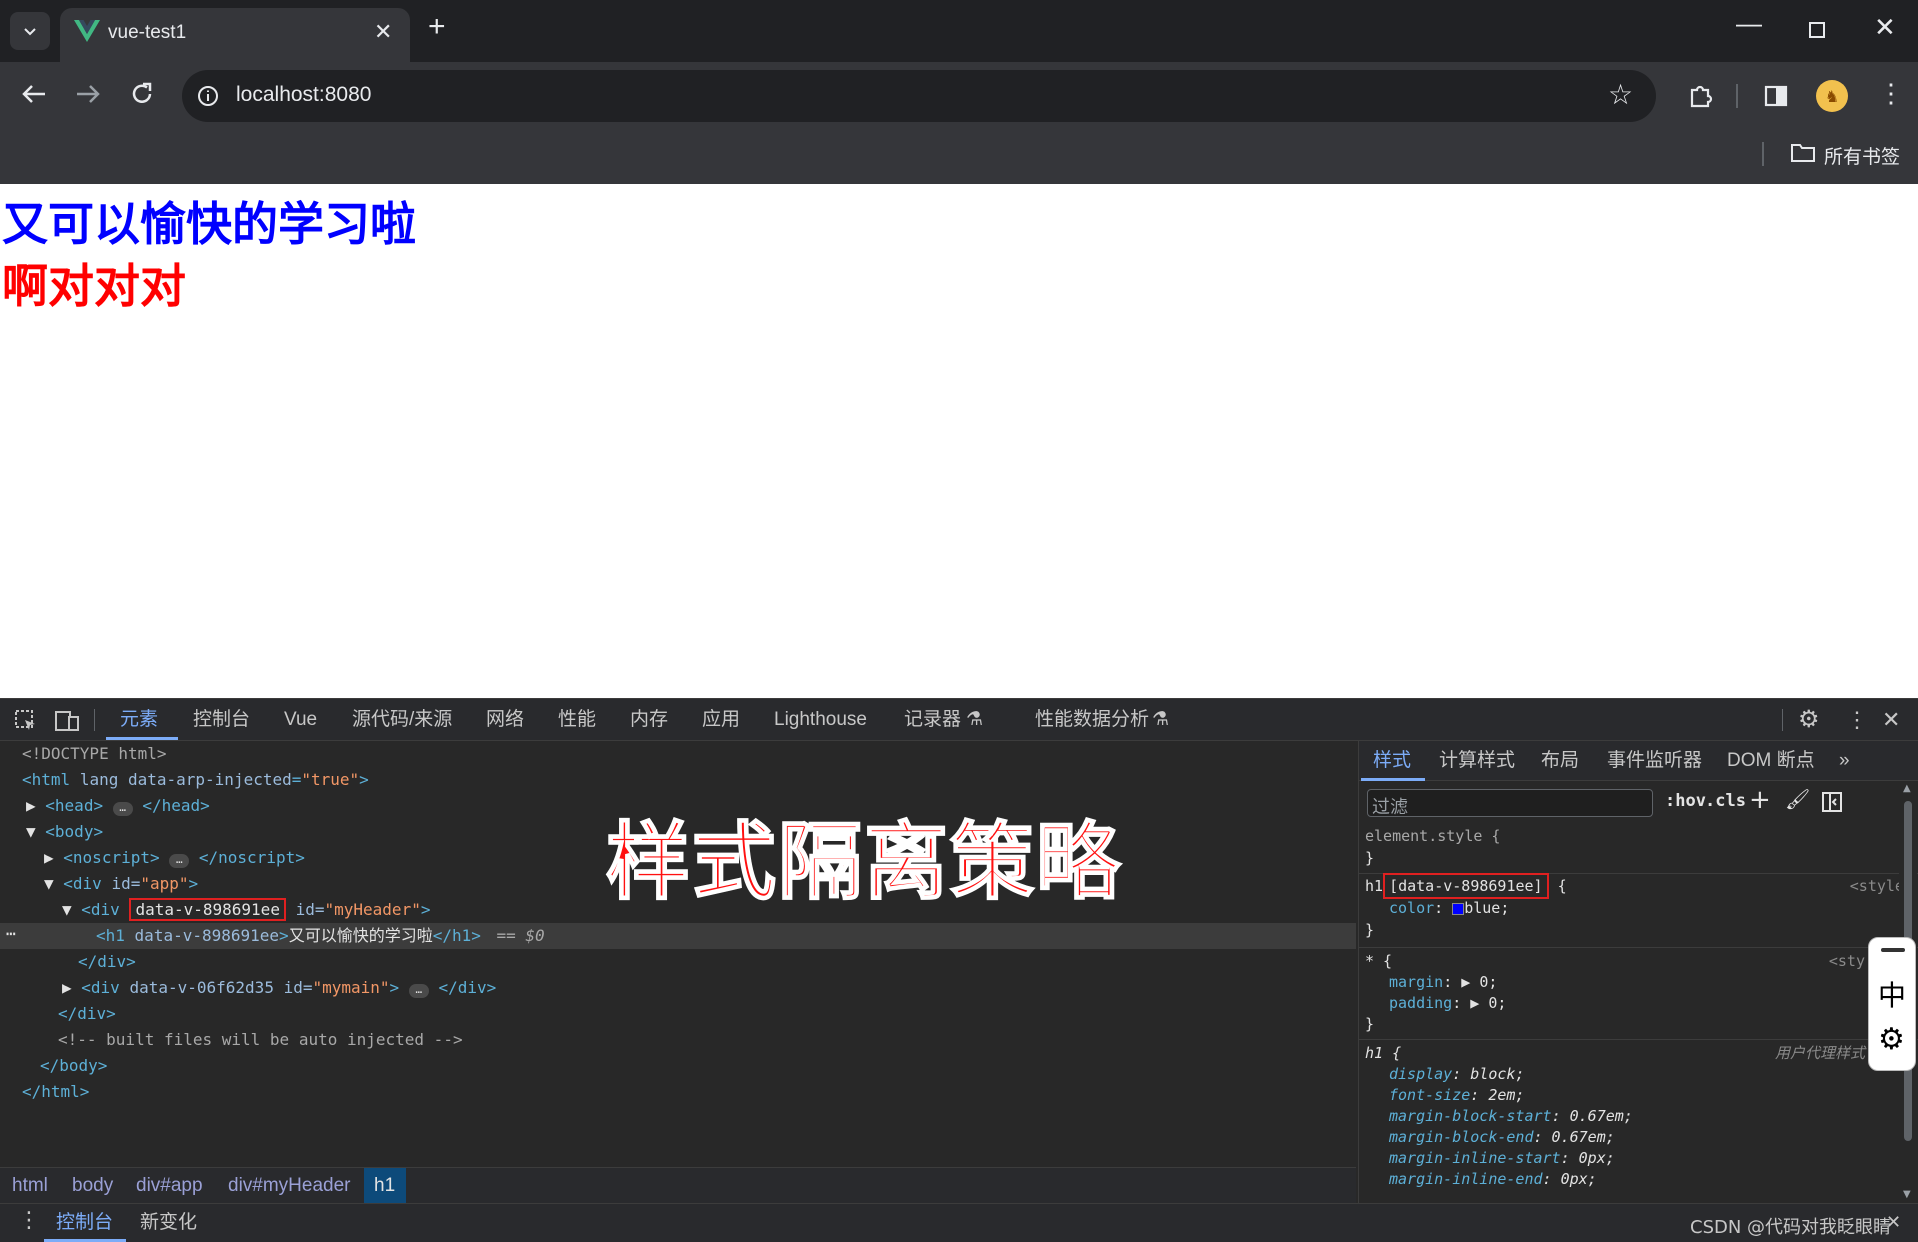  Describe the element at coordinates (1891, 720) in the screenshot. I see `close-devtools-icon: ✕` at that location.